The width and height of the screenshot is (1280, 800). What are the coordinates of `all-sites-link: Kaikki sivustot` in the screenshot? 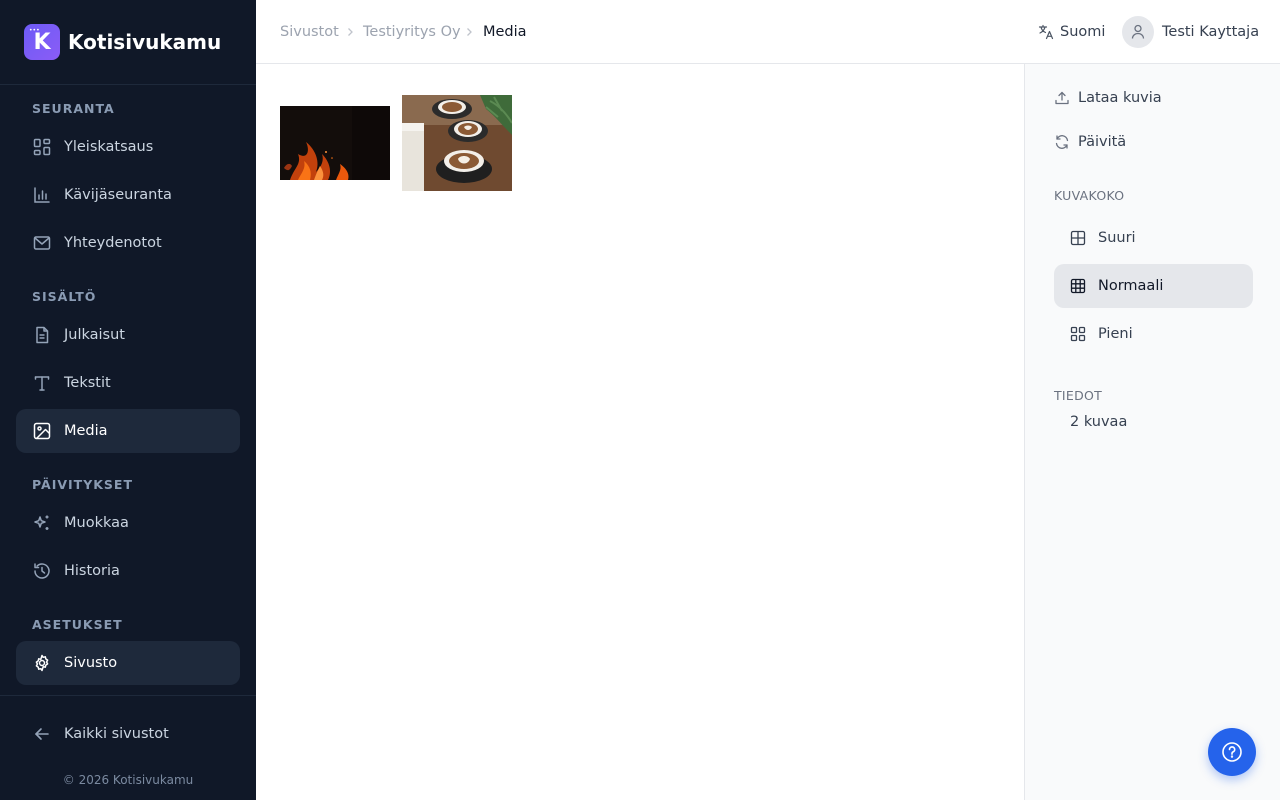 It's located at (128, 734).